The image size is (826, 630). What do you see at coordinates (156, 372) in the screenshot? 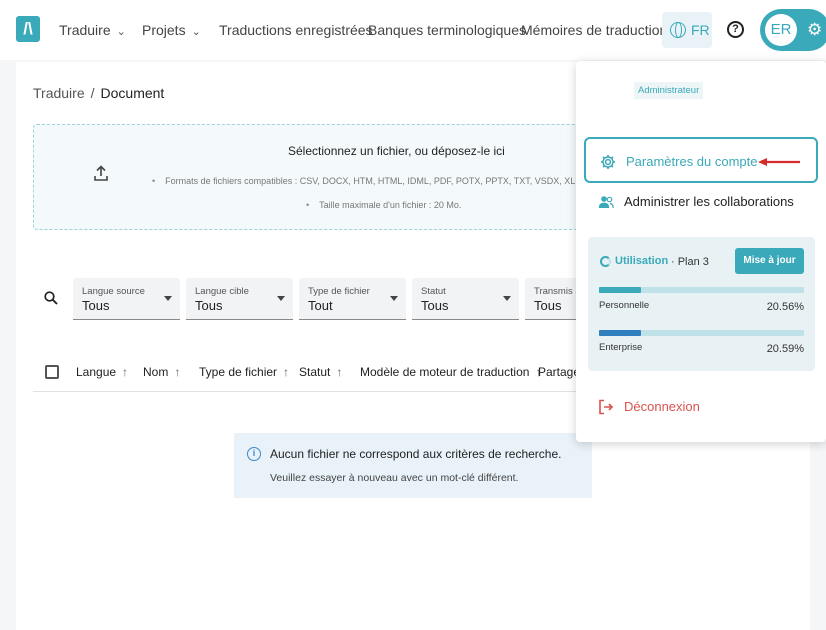
I see `column-label: Nom` at bounding box center [156, 372].